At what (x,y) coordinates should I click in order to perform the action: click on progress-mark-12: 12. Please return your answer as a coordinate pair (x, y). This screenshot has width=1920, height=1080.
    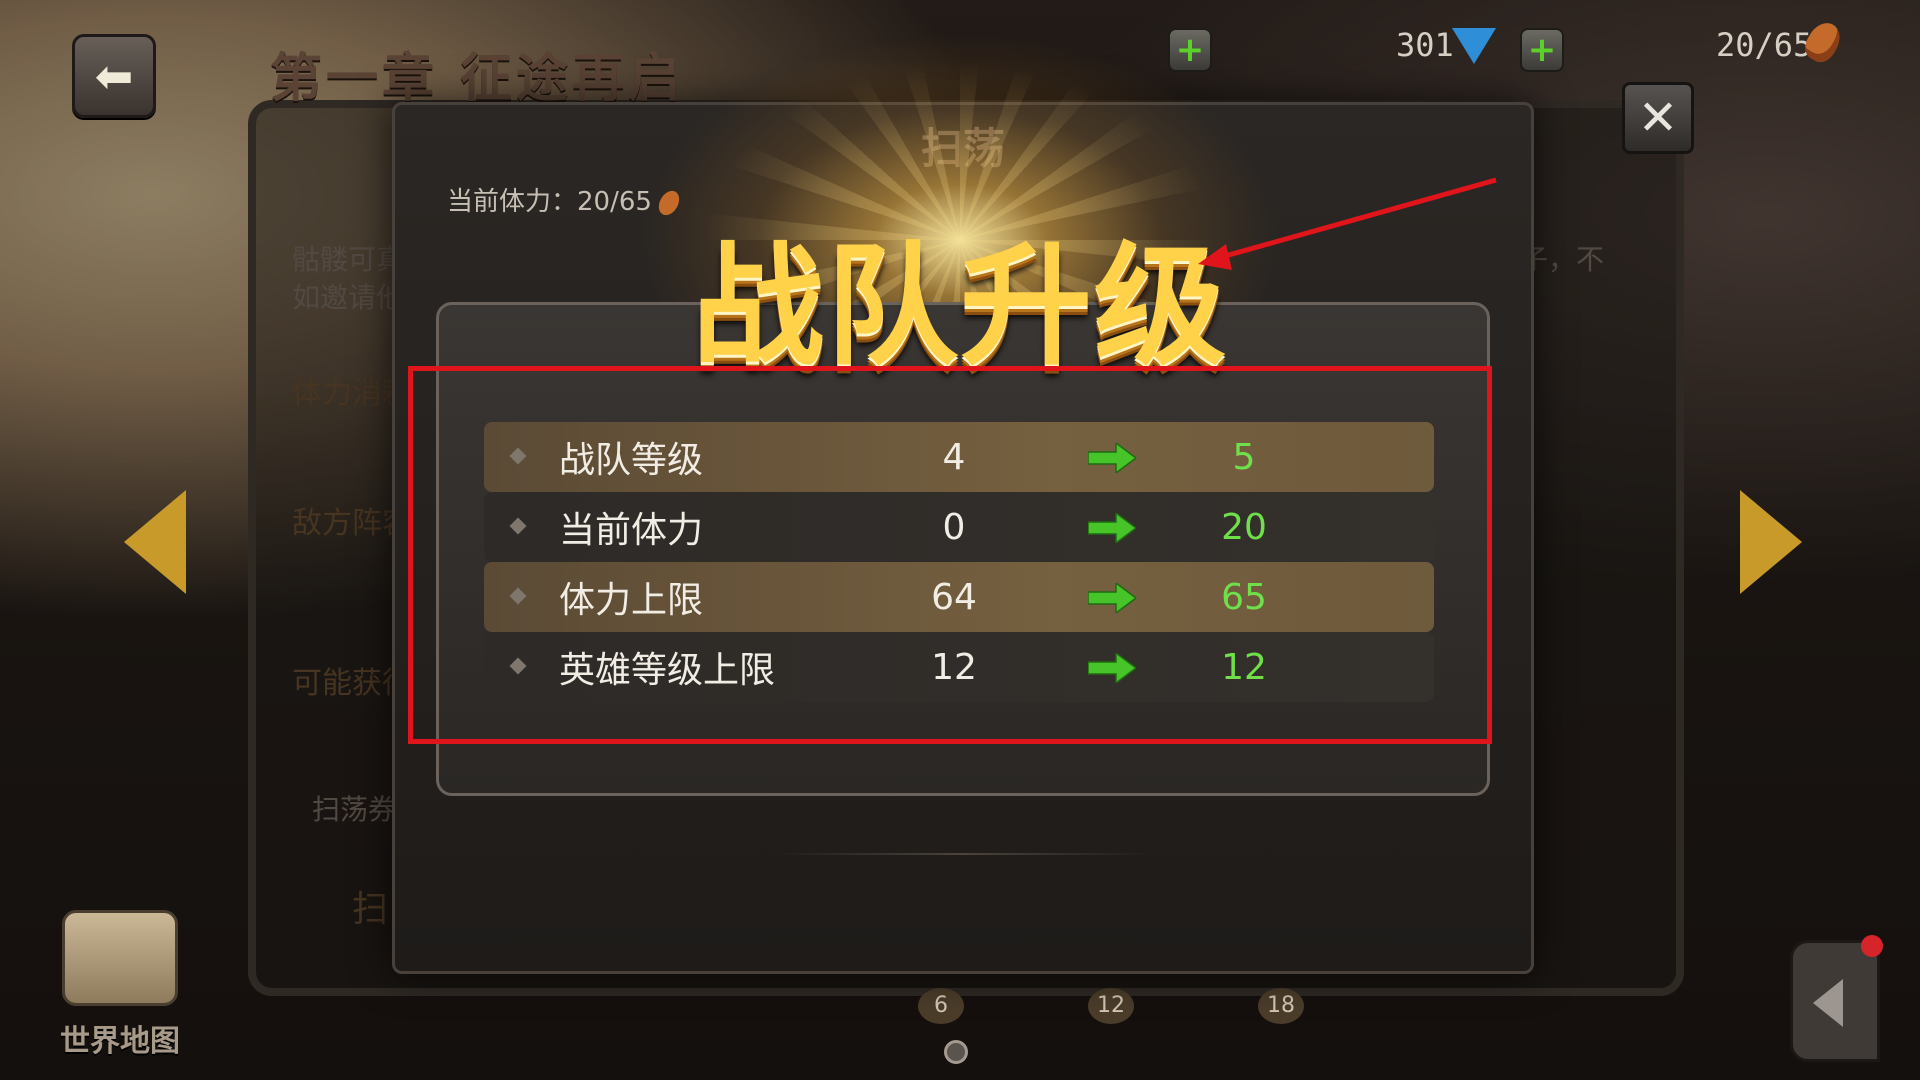
    Looking at the image, I should click on (1111, 1006).